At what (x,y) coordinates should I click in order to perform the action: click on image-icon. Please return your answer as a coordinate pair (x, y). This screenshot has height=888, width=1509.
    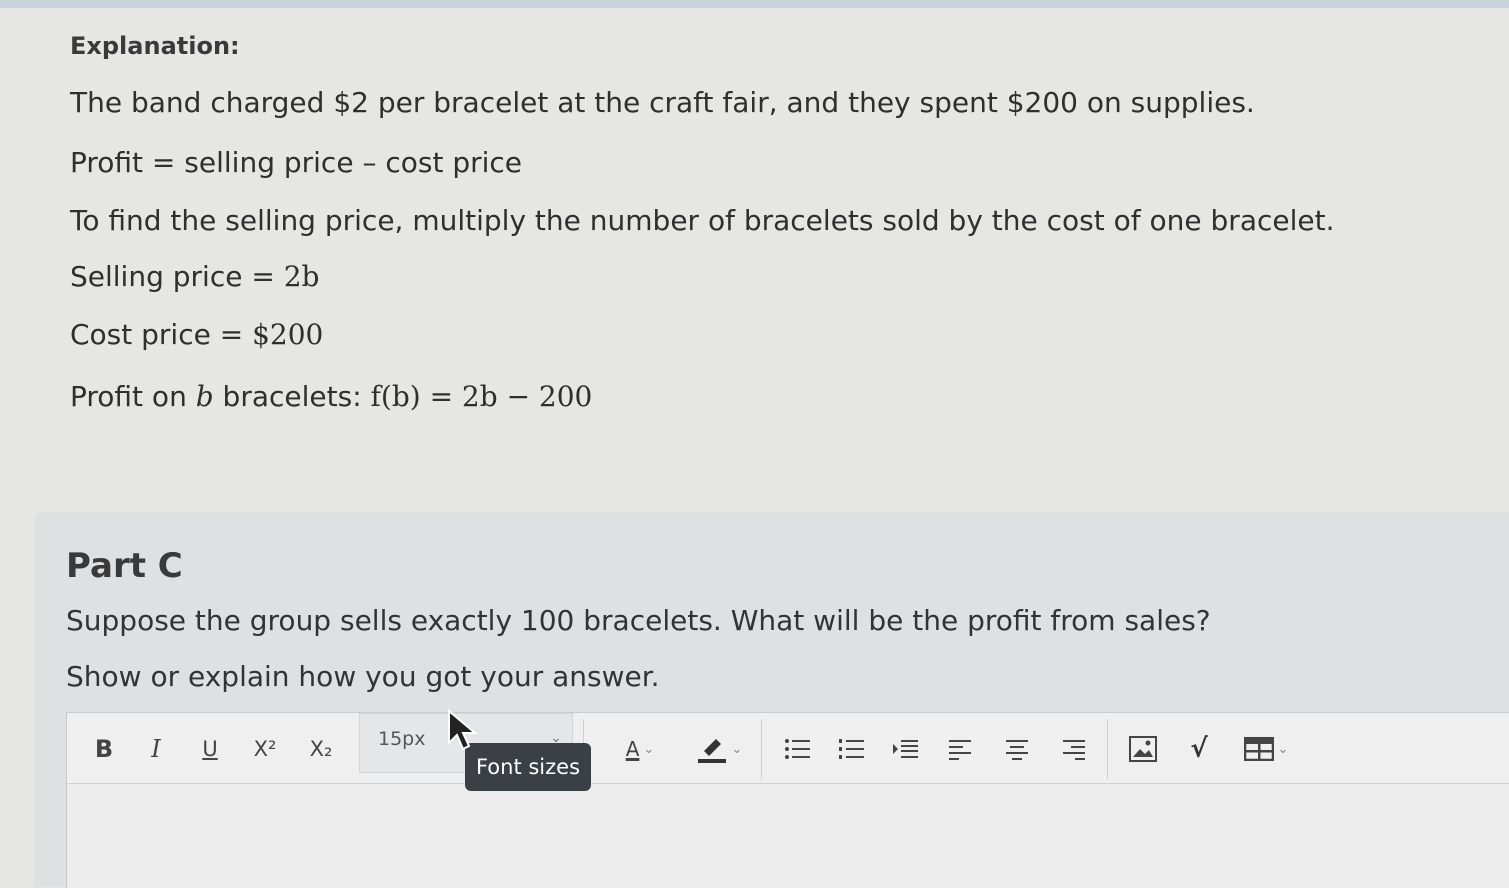
    Looking at the image, I should click on (1143, 749).